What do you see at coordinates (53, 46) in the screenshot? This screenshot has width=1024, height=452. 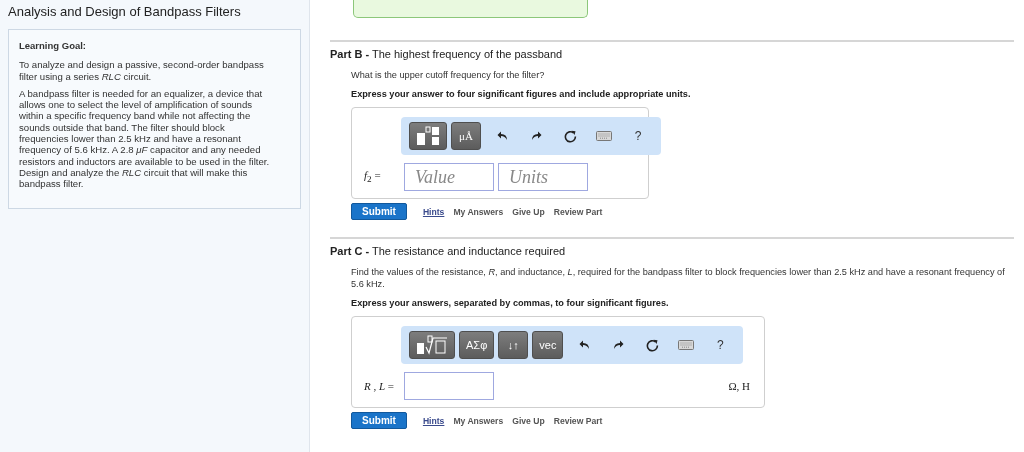 I see `learning-goal-heading: Learning Goal:` at bounding box center [53, 46].